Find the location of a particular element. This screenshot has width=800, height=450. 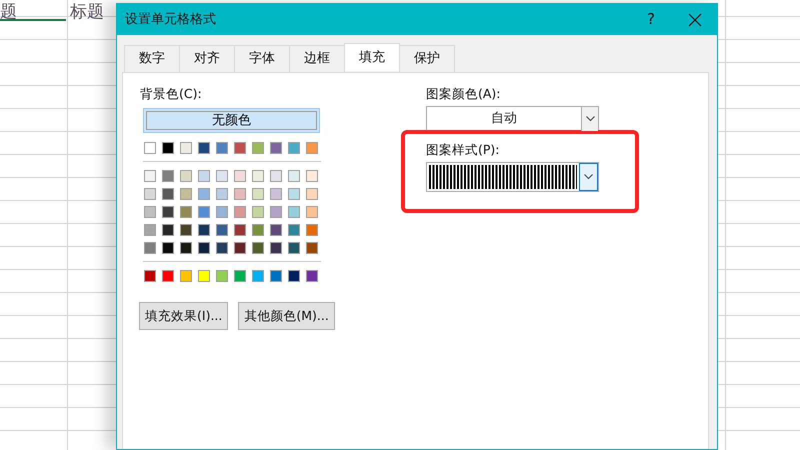

close-icon is located at coordinates (695, 19).